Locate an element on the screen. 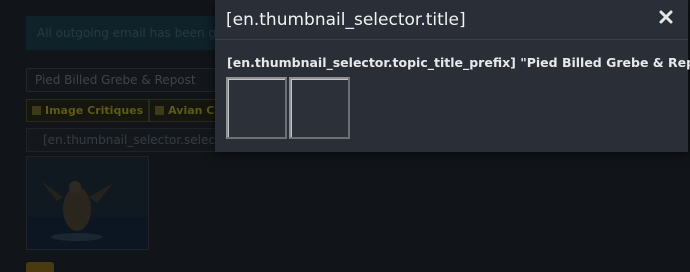 The image size is (690, 272). category-badge-image-critiques: Image Critiques is located at coordinates (88, 110).